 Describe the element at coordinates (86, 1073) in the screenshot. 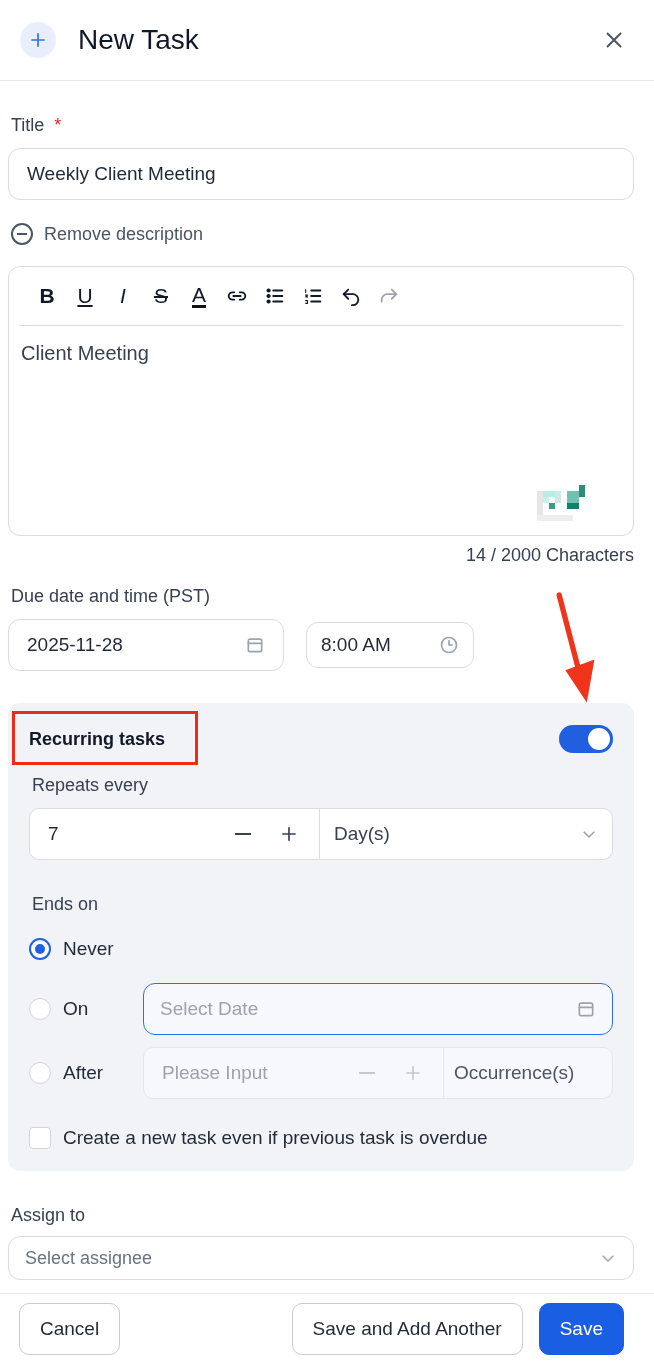

I see `radio-option: After` at that location.